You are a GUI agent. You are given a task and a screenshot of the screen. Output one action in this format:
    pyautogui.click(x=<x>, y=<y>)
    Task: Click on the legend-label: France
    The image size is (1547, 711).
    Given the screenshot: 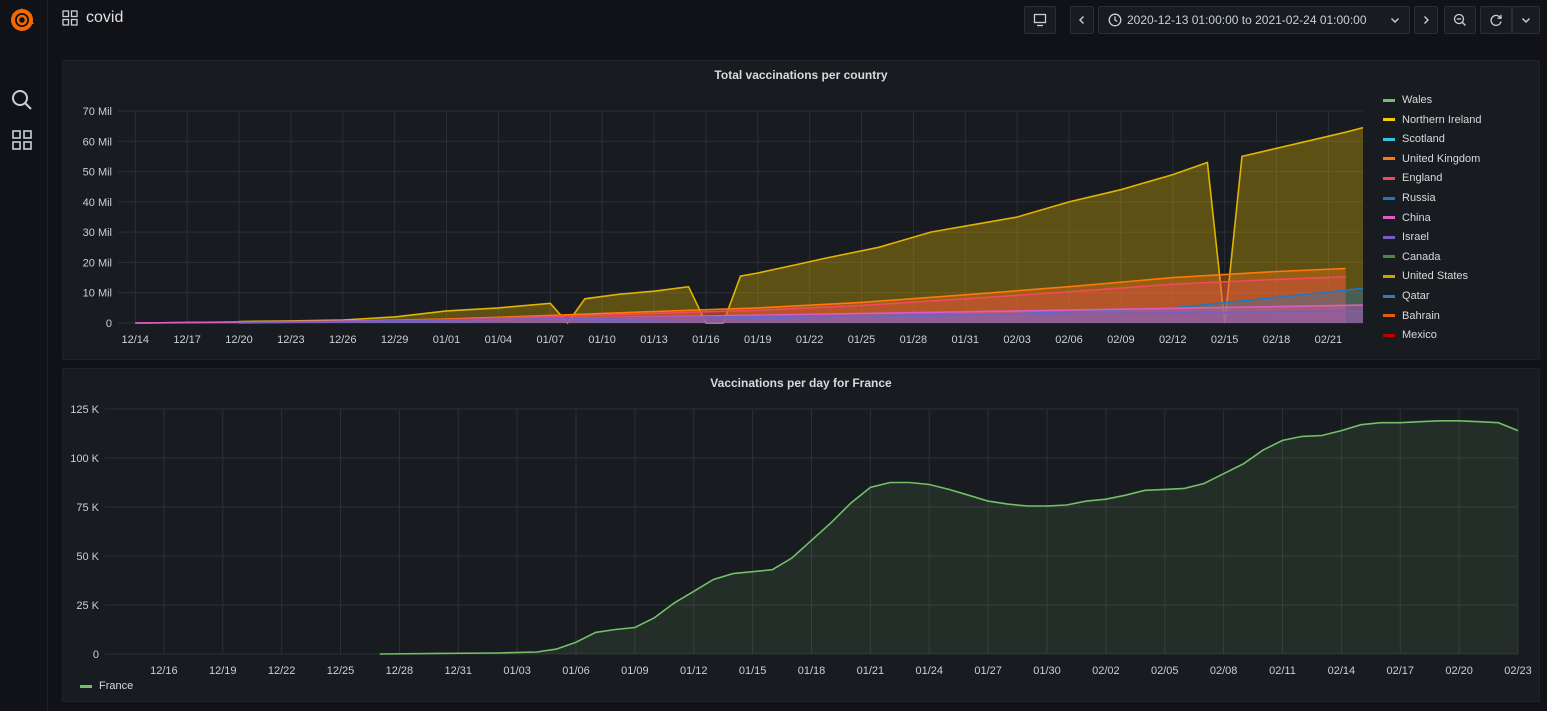 What is the action you would take?
    pyautogui.click(x=116, y=686)
    